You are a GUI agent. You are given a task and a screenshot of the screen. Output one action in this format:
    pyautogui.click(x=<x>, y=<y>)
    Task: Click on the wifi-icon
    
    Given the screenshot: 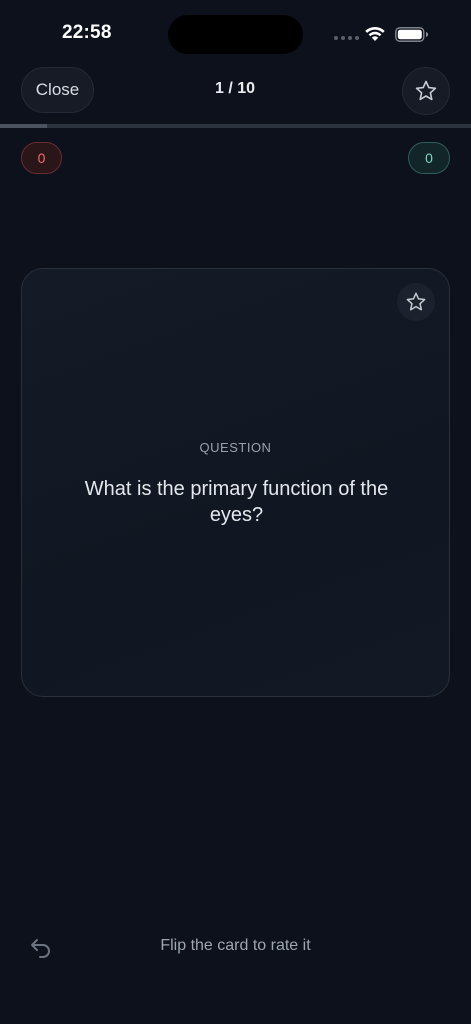 What is the action you would take?
    pyautogui.click(x=375, y=34)
    